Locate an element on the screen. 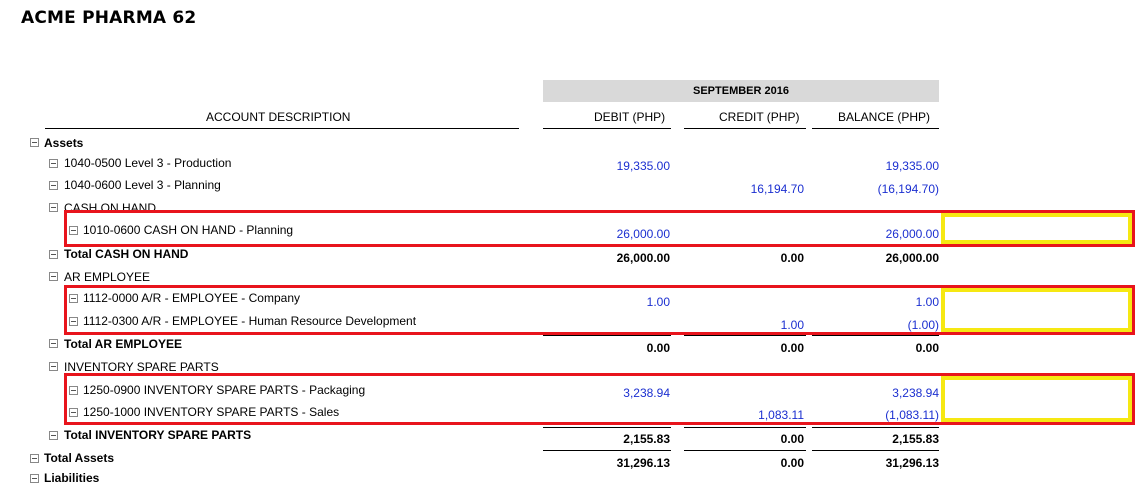  total-debit: 31,296.13 is located at coordinates (643, 463).